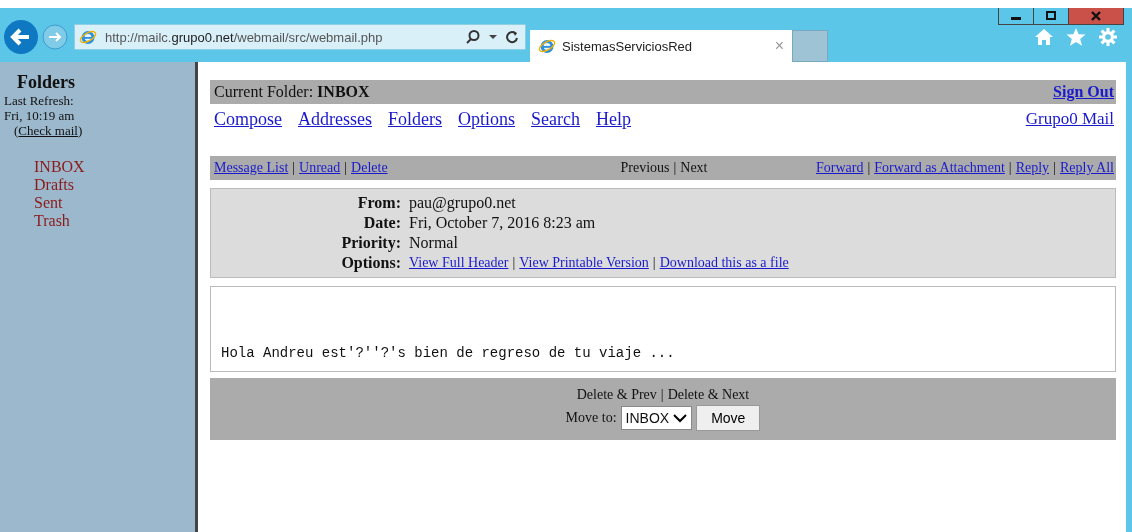  Describe the element at coordinates (59, 167) in the screenshot. I see `folder-link: INBOX` at that location.